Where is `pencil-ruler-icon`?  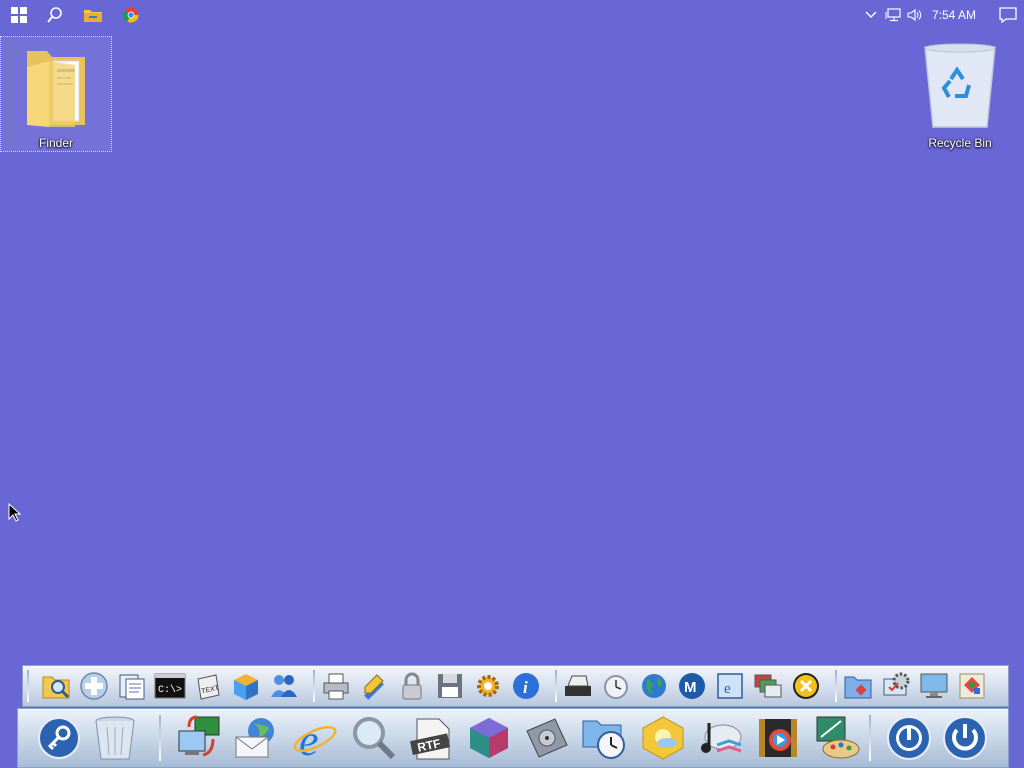 pencil-ruler-icon is located at coordinates (374, 686).